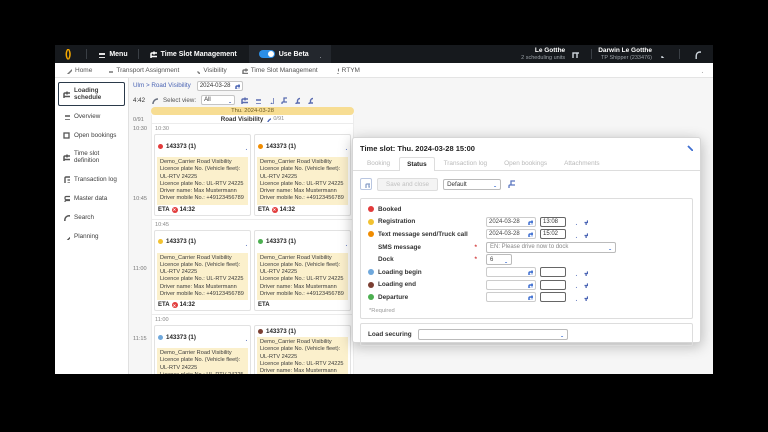 Image resolution: width=768 pixels, height=432 pixels. I want to click on search-icon, so click(67, 218).